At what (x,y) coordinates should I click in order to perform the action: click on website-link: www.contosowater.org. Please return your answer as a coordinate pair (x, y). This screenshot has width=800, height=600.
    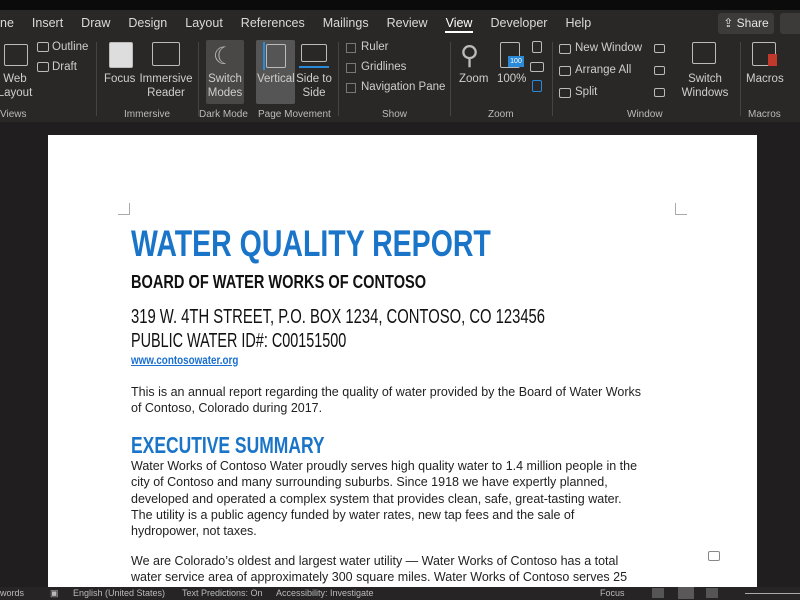
    Looking at the image, I should click on (184, 360).